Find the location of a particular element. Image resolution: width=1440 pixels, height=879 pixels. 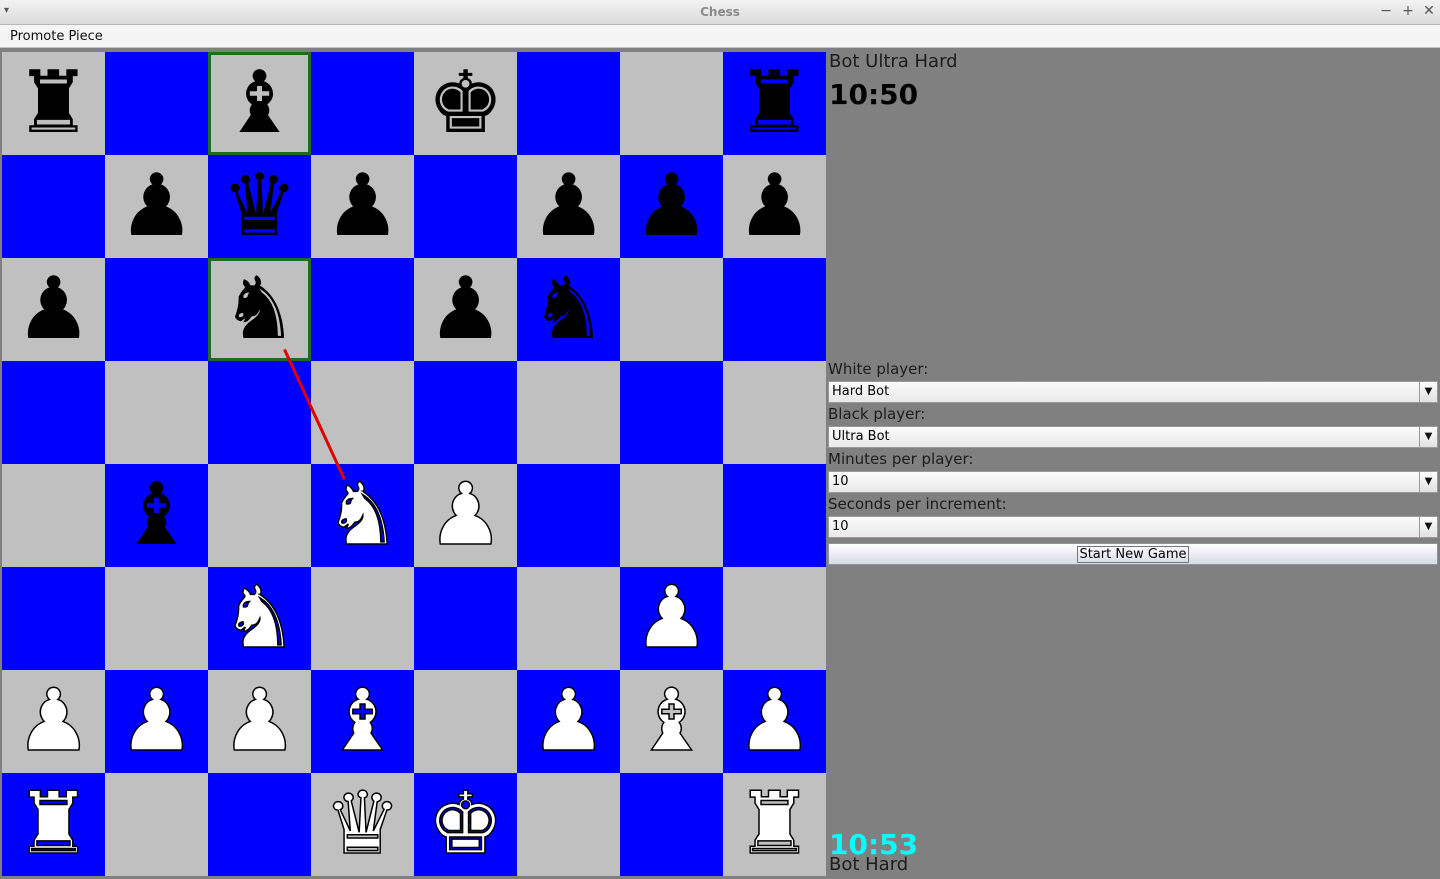

square-f7: ♟ is located at coordinates (568, 206).